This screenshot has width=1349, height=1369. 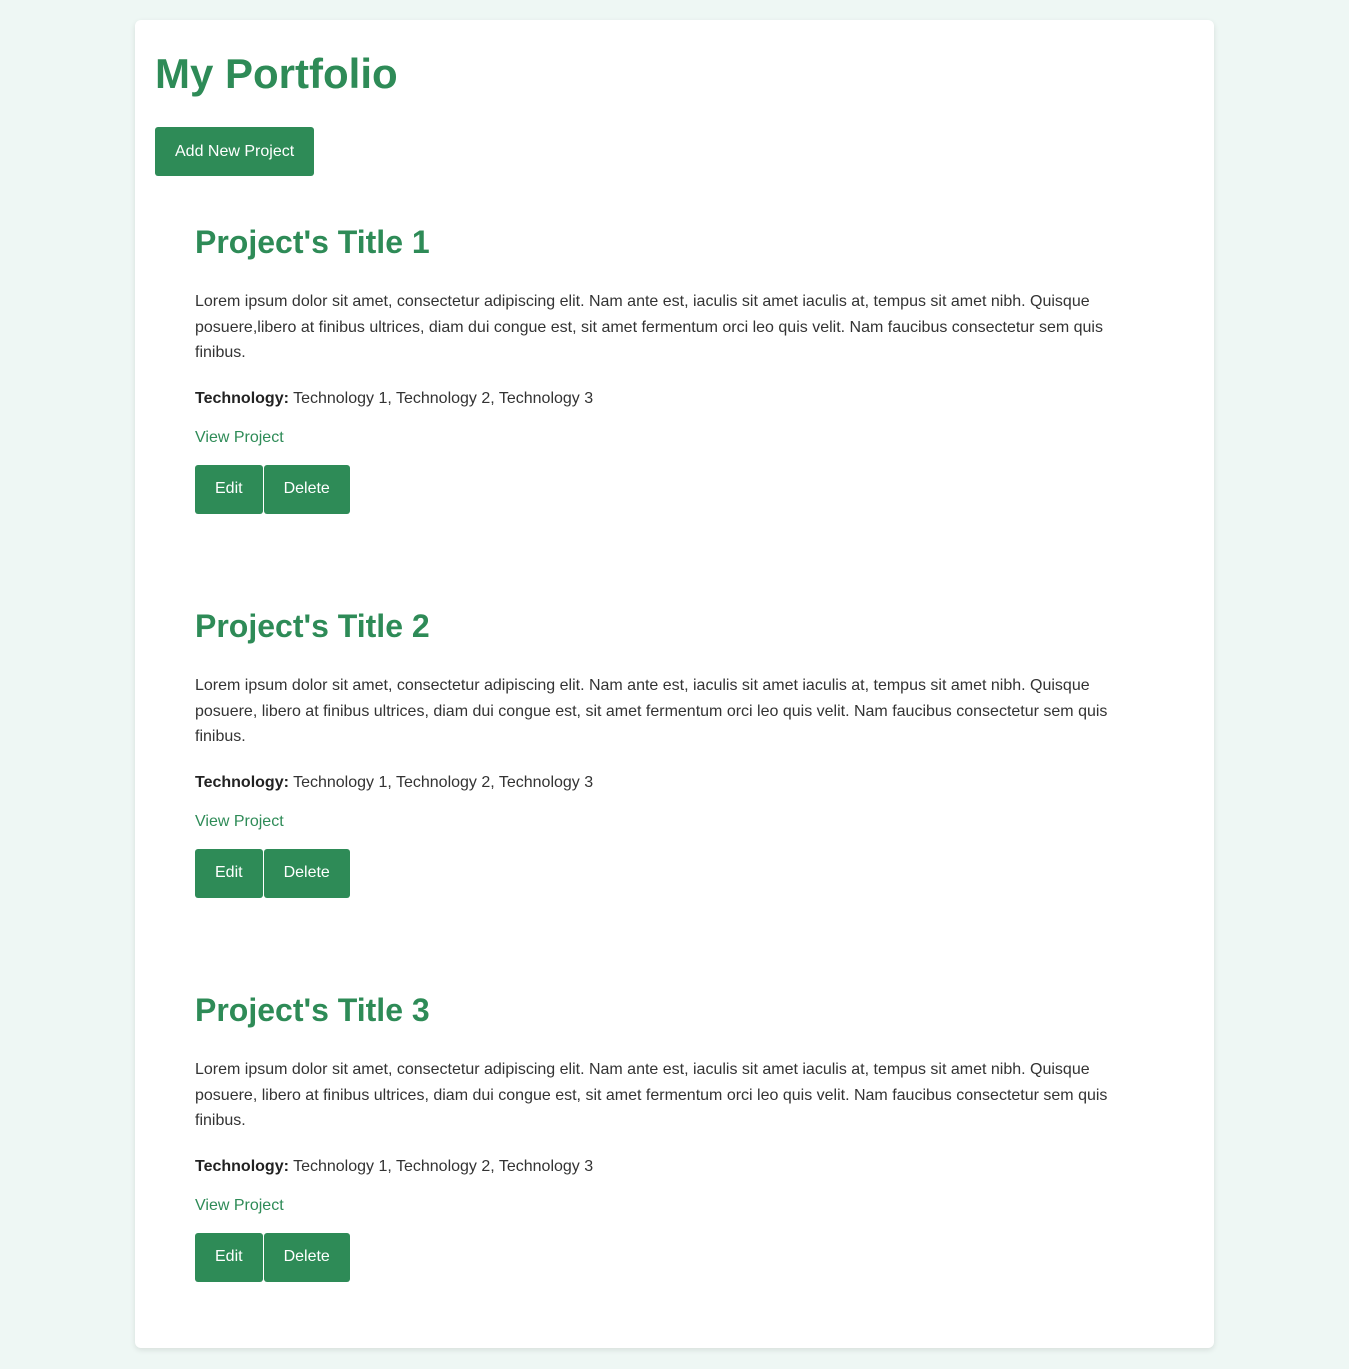 What do you see at coordinates (235, 151) in the screenshot?
I see `add-new-project-button: Add New Project` at bounding box center [235, 151].